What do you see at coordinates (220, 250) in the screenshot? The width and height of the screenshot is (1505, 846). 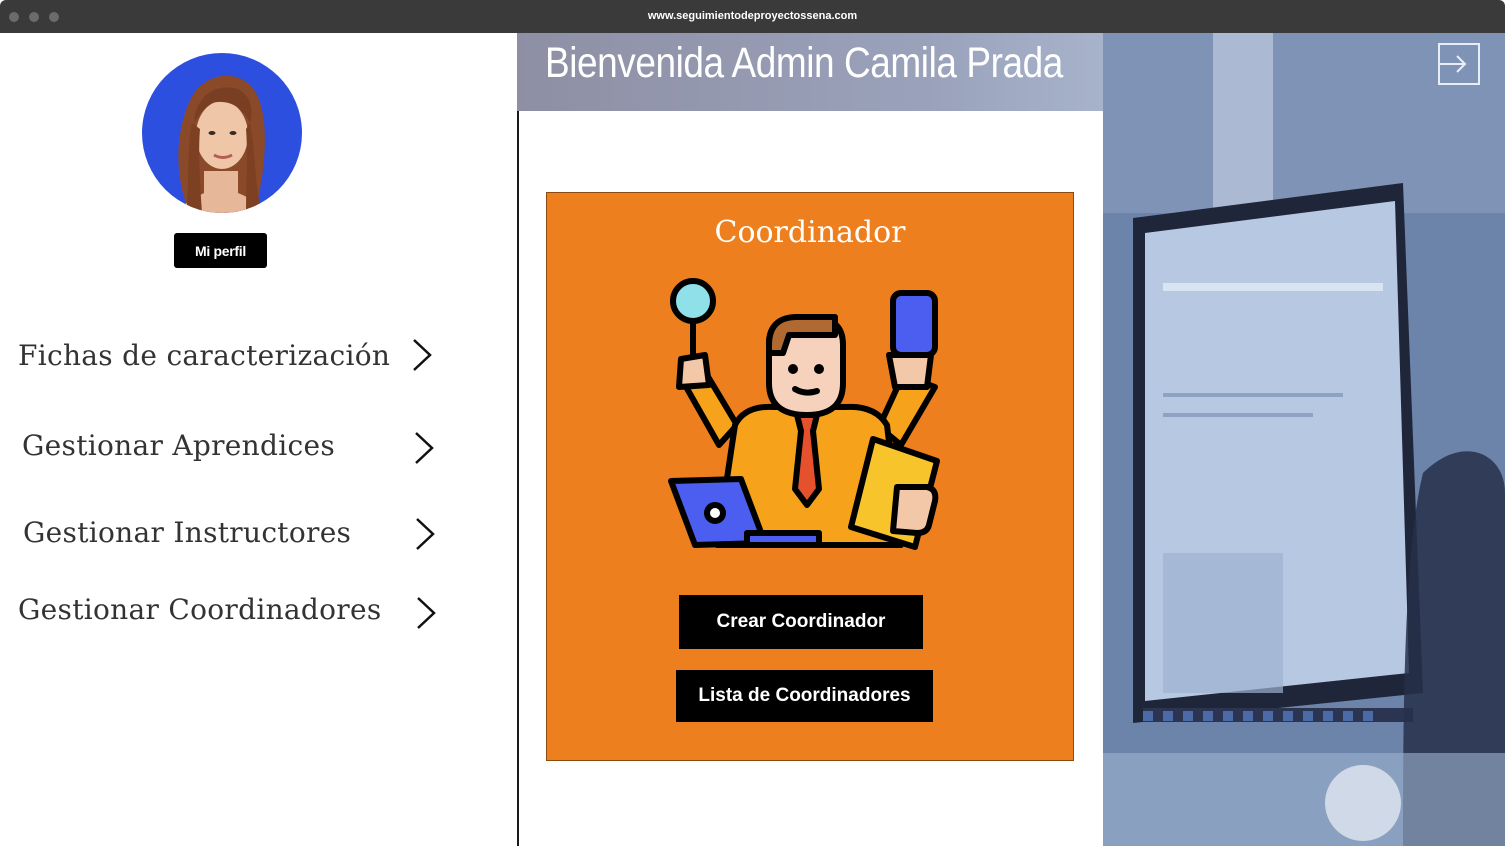 I see `my-profile-button: Mi perfil` at bounding box center [220, 250].